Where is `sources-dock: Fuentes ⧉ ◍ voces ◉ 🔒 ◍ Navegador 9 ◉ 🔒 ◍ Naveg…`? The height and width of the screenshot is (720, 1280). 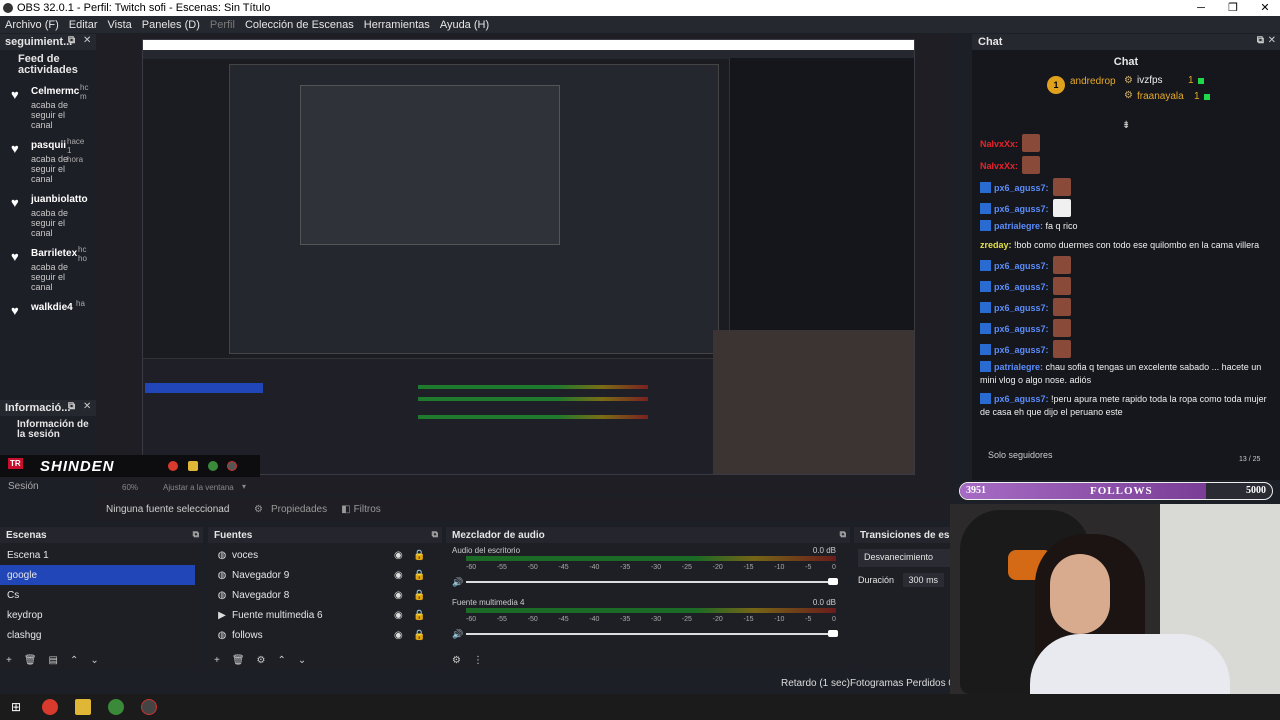
sources-dock: Fuentes ⧉ ◍ voces ◉ 🔒 ◍ Navegador 9 ◉ 🔒 ◍ Naveg… is located at coordinates (325, 598).